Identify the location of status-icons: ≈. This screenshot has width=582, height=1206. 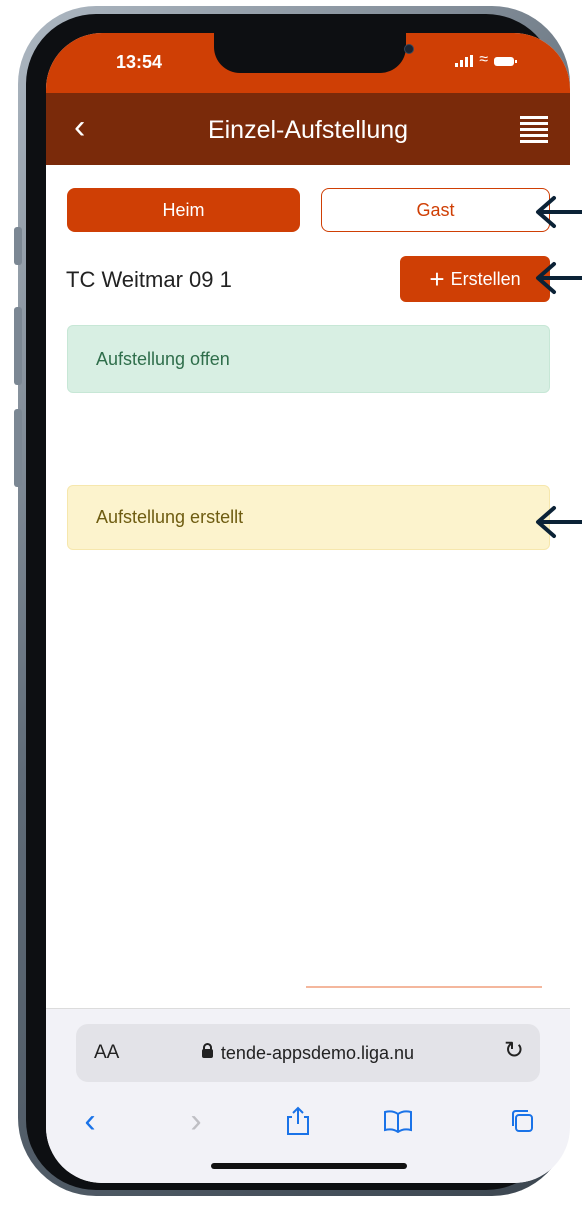
(486, 59).